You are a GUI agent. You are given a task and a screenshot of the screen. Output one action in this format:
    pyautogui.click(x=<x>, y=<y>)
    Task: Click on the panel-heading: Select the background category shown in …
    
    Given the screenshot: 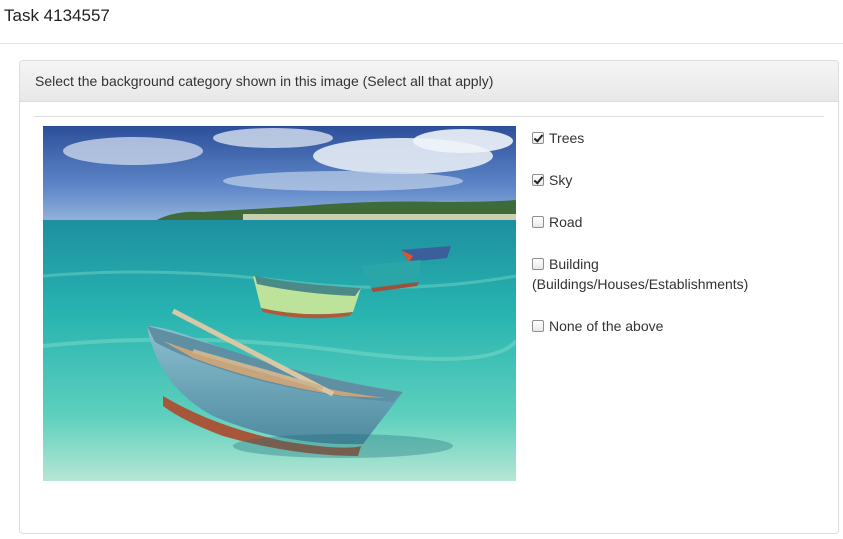 What is the action you would take?
    pyautogui.click(x=429, y=81)
    